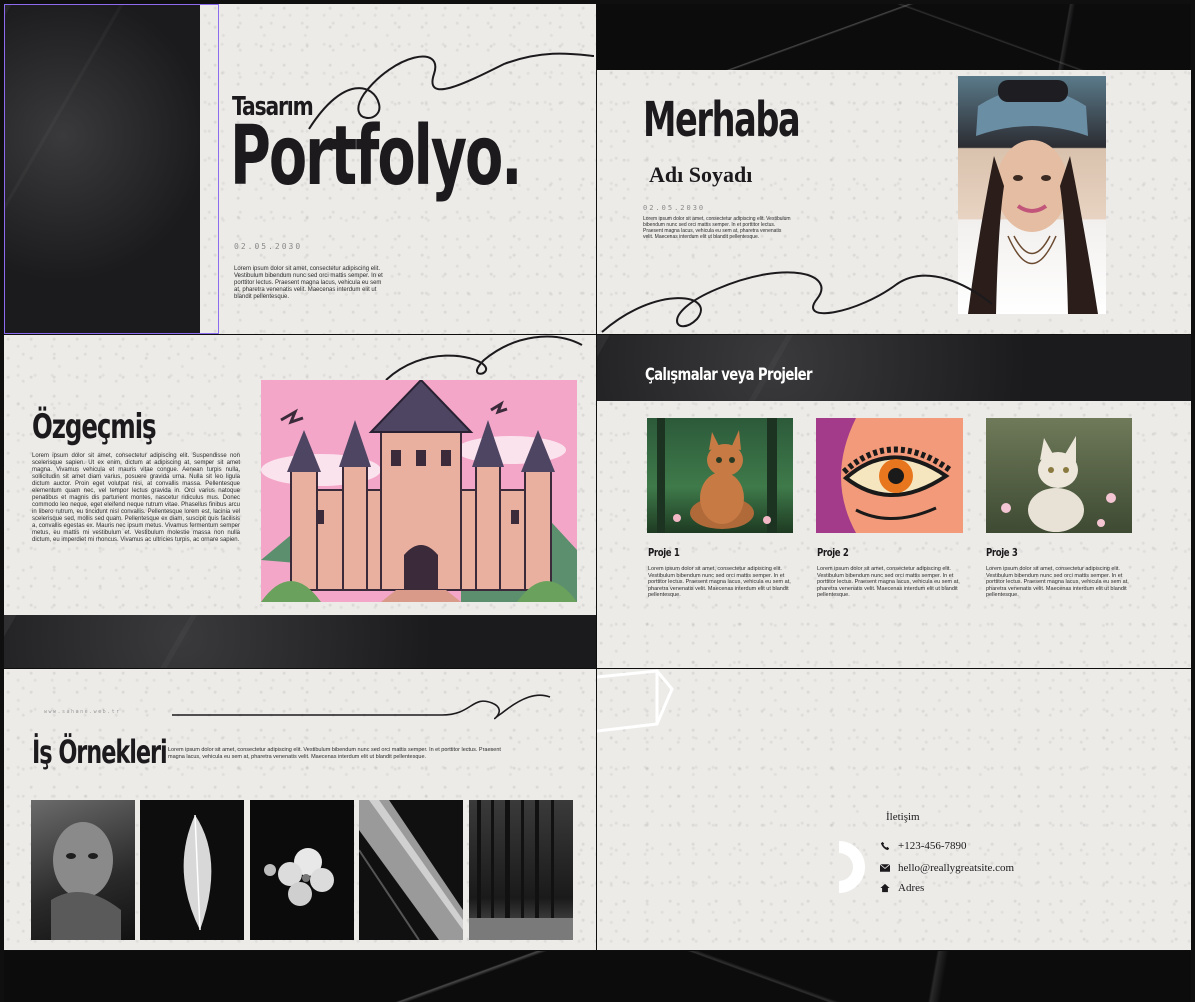 This screenshot has height=1002, width=1195. I want to click on greeting-title: Merhaba, so click(722, 120).